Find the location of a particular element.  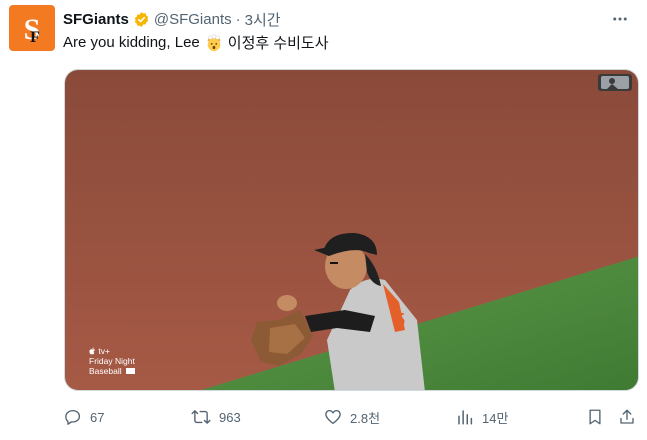

avatar: S F is located at coordinates (32, 28).